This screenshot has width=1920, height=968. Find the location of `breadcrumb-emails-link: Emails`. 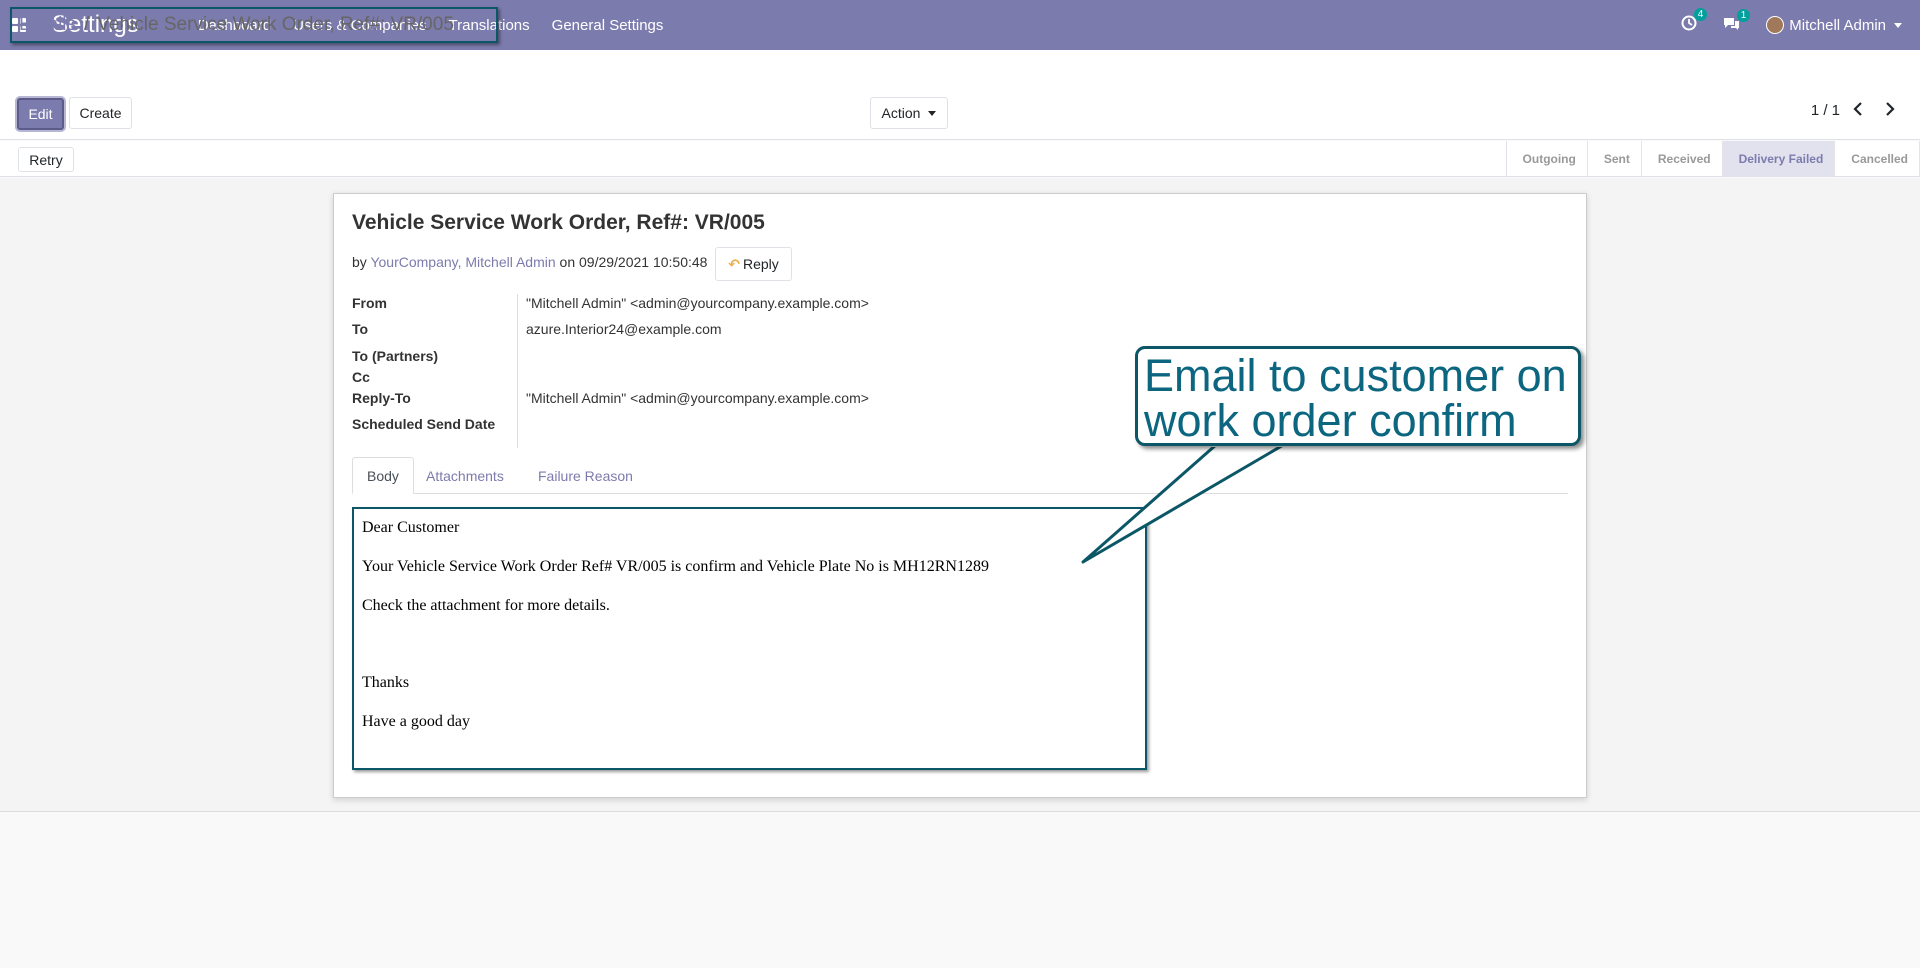

breadcrumb-emails-link: Emails is located at coordinates (47, 25).